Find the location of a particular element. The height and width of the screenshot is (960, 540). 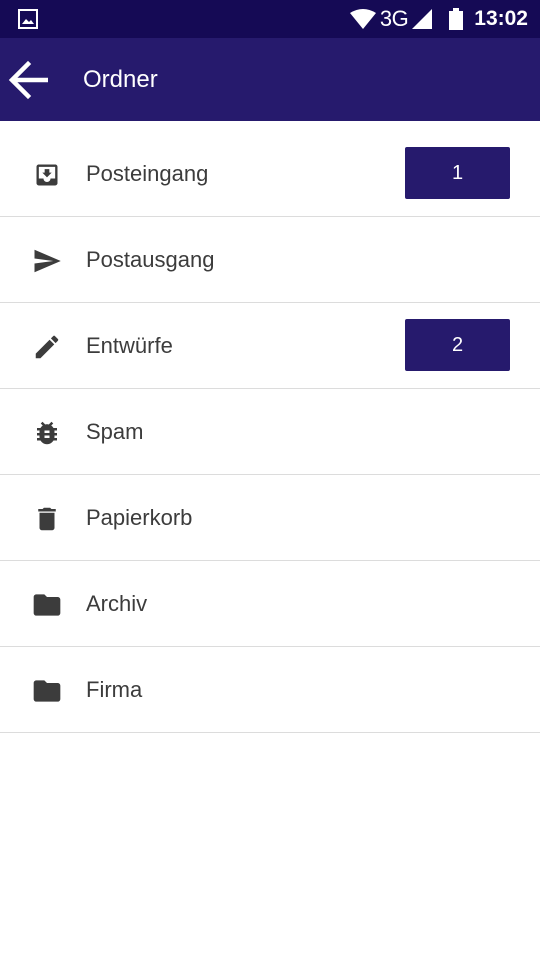

signal-icon is located at coordinates (422, 19).